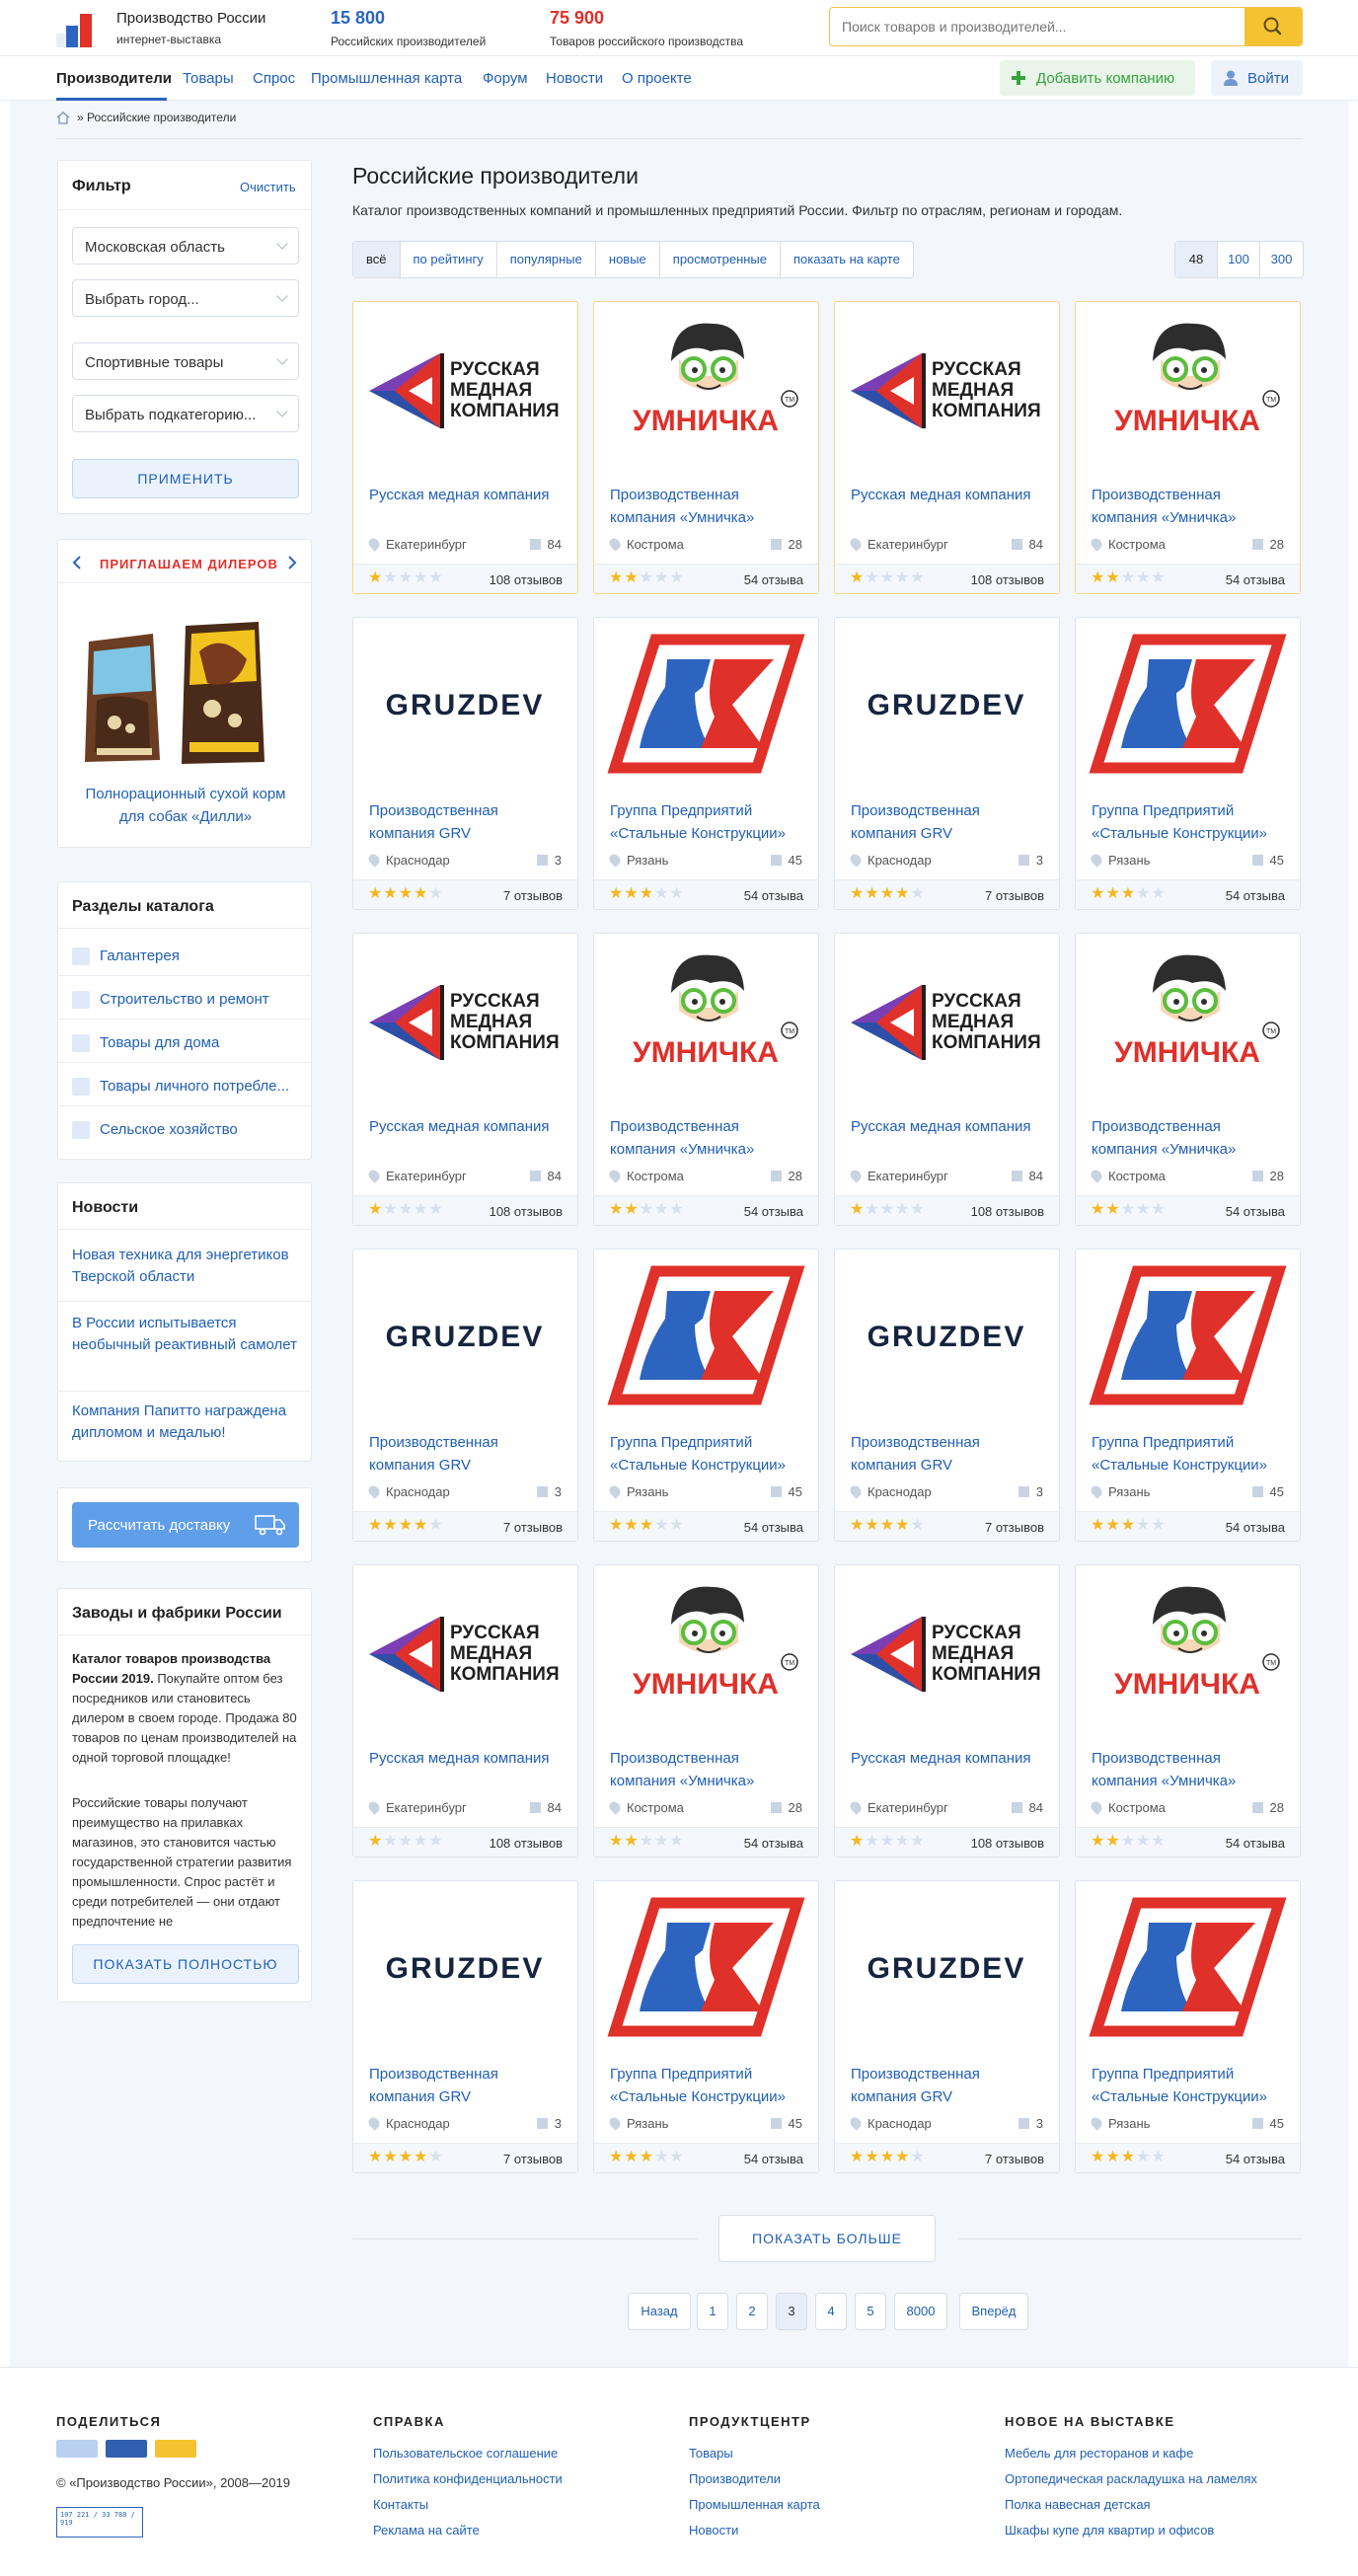 This screenshot has width=1358, height=2576. I want to click on pagination-page: 5, so click(870, 2311).